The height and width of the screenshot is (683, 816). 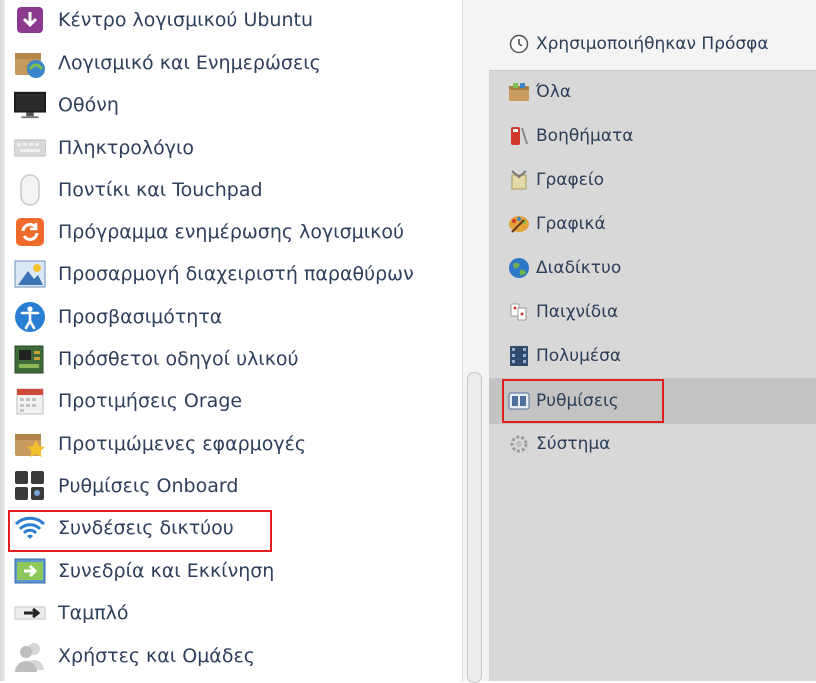 What do you see at coordinates (652, 44) in the screenshot?
I see `category-label: Χρησιμοποιήθηκαν Πρόσφα` at bounding box center [652, 44].